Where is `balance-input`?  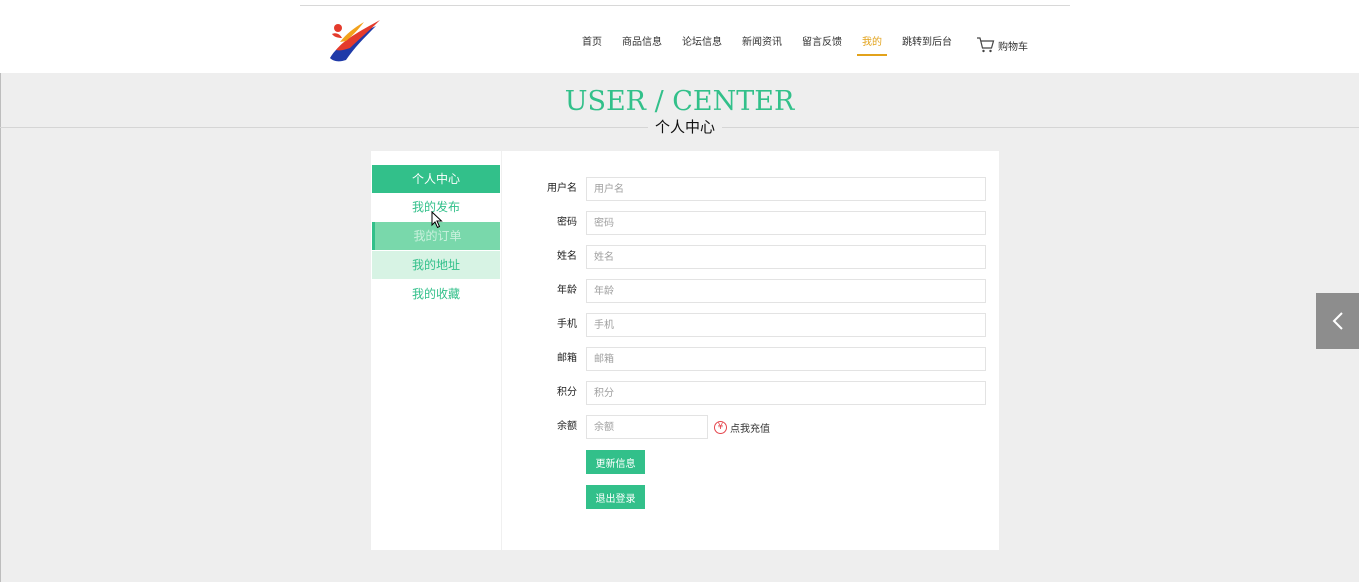 balance-input is located at coordinates (647, 427).